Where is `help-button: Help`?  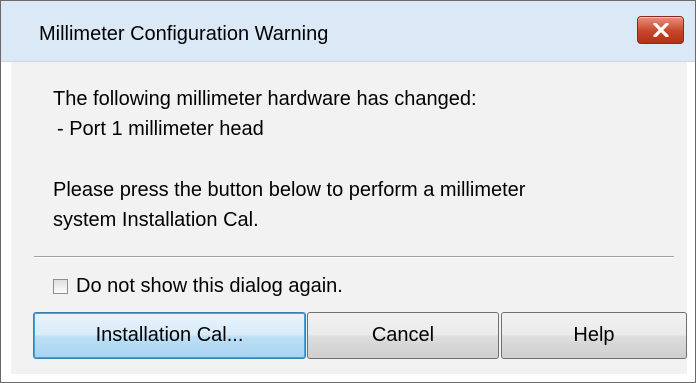
help-button: Help is located at coordinates (594, 335).